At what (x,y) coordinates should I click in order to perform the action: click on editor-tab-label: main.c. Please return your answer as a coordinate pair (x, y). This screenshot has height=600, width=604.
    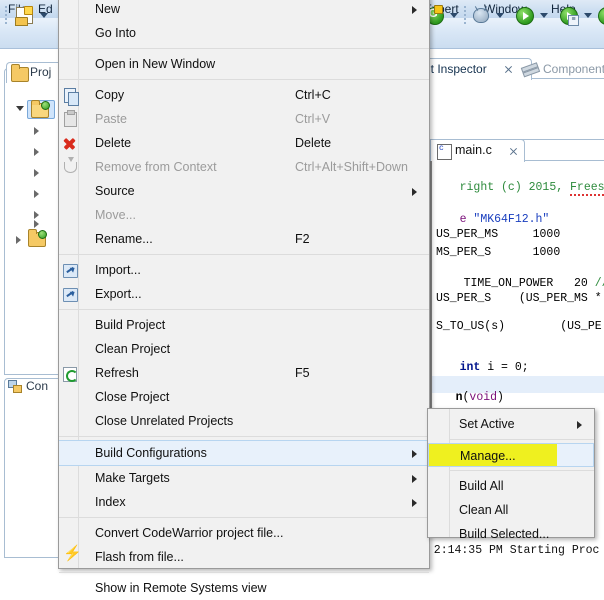
    Looking at the image, I should click on (473, 150).